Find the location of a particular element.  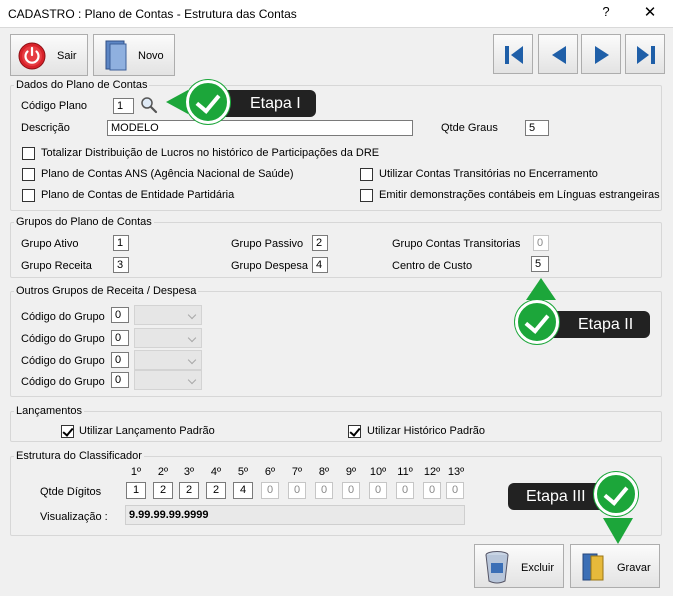

ordinal-label: 7º is located at coordinates (297, 472).